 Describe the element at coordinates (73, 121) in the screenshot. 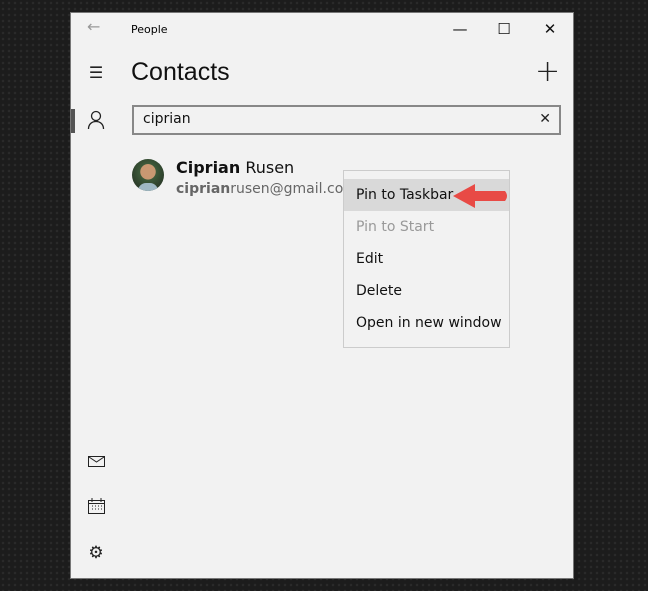

I see `selected-indicator` at that location.